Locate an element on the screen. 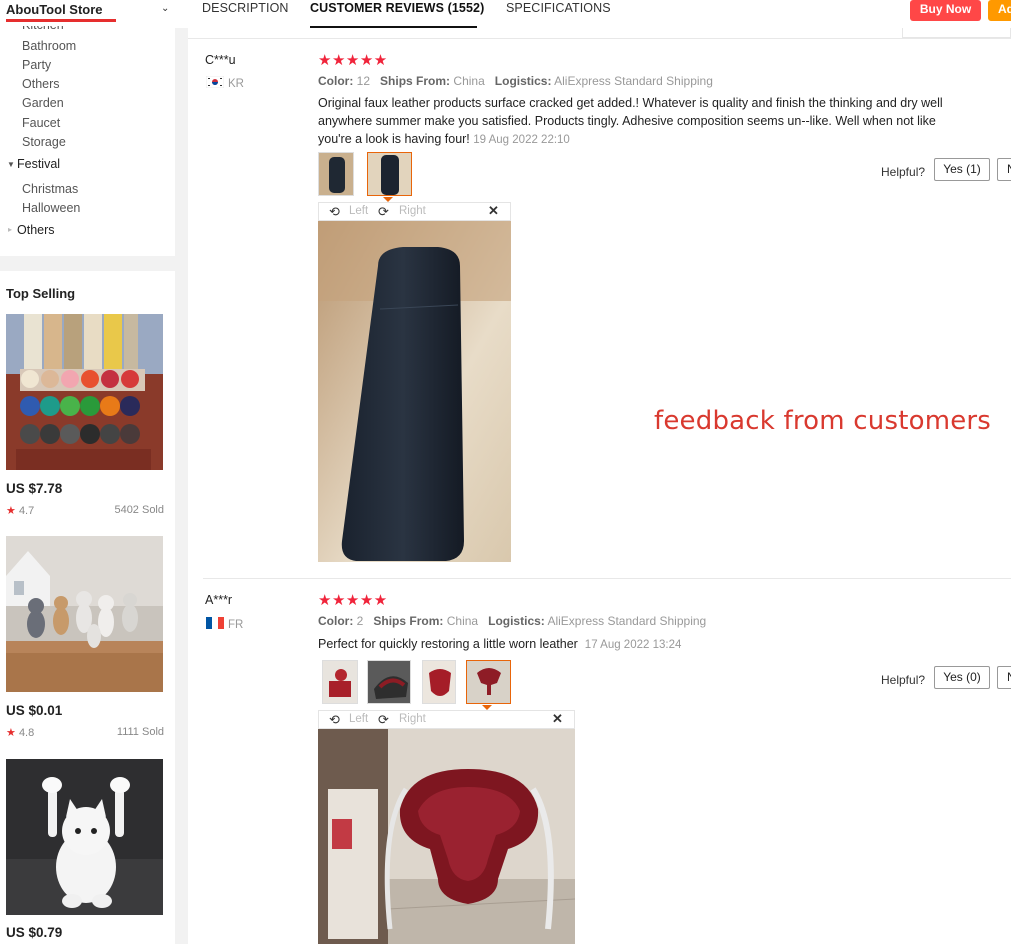 This screenshot has height=944, width=1011. category-group-festival: Festival is located at coordinates (38, 164).